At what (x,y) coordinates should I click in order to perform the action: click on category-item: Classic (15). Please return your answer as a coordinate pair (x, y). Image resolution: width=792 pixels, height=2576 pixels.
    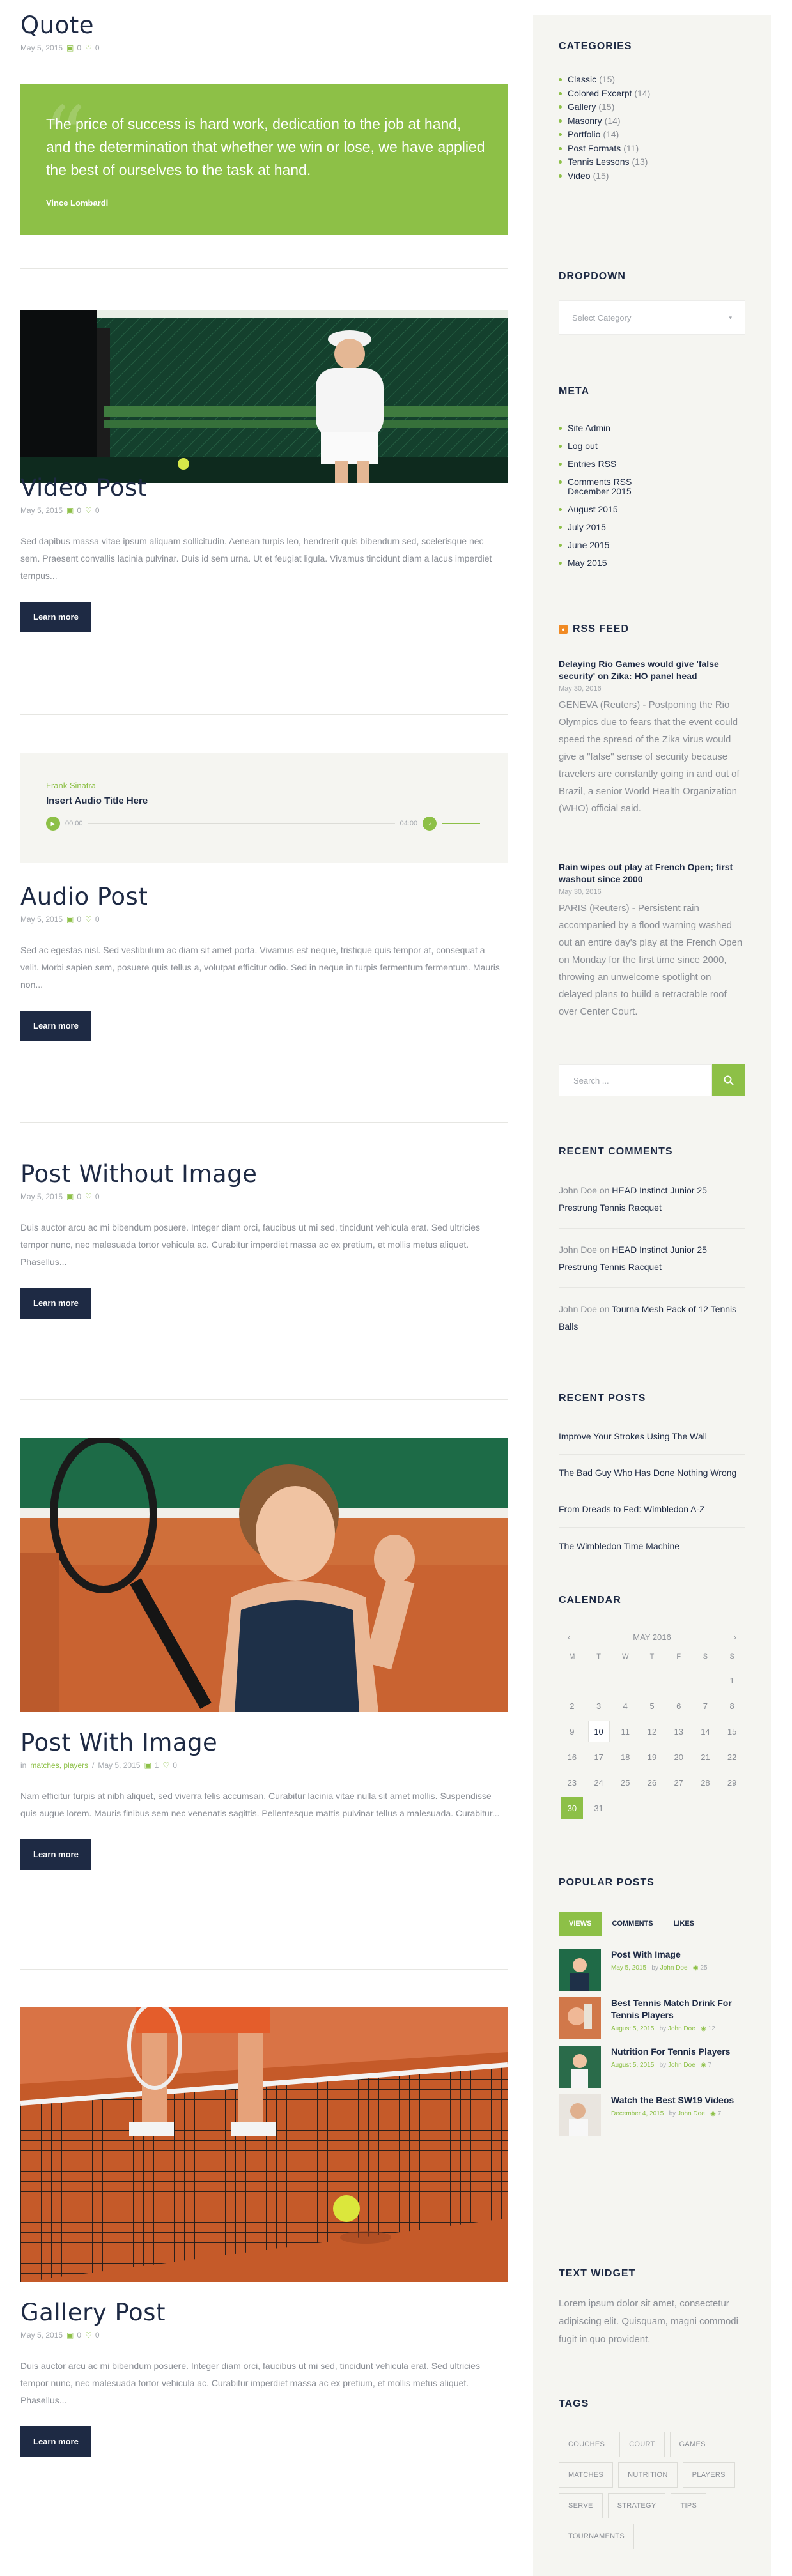
    Looking at the image, I should click on (652, 80).